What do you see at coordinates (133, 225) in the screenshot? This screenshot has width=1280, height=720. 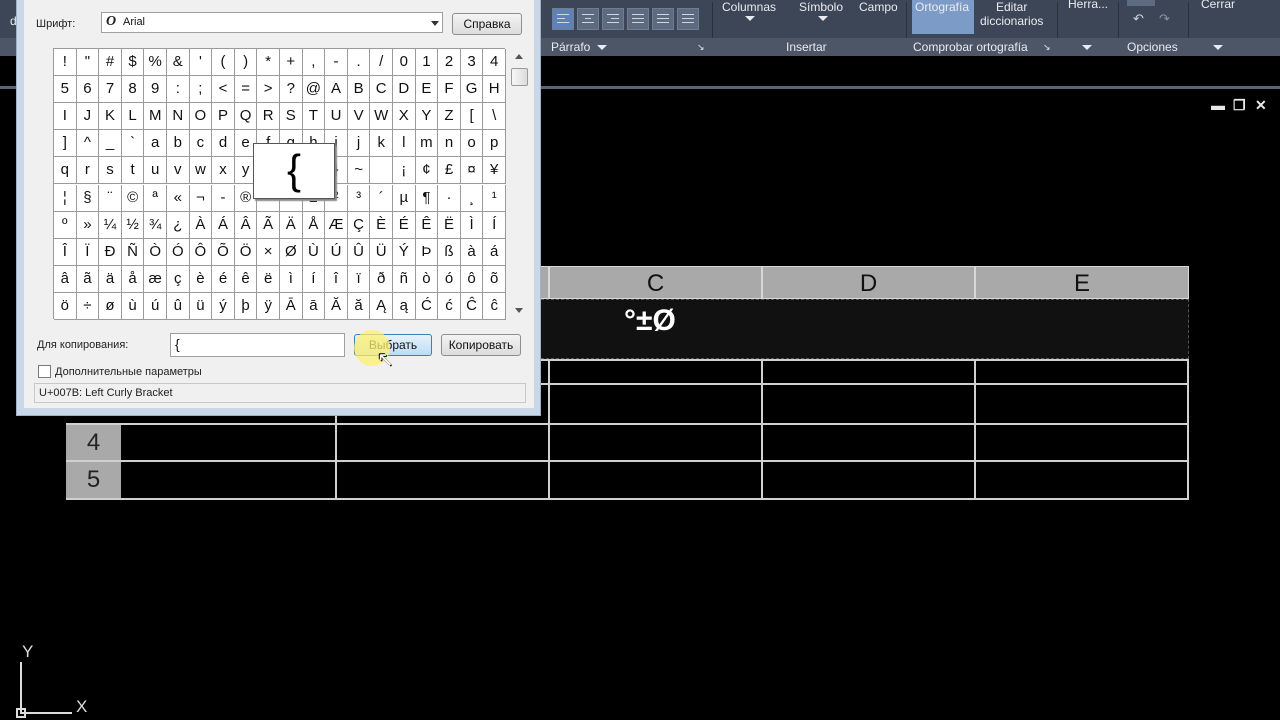 I see `character-cell: ½` at bounding box center [133, 225].